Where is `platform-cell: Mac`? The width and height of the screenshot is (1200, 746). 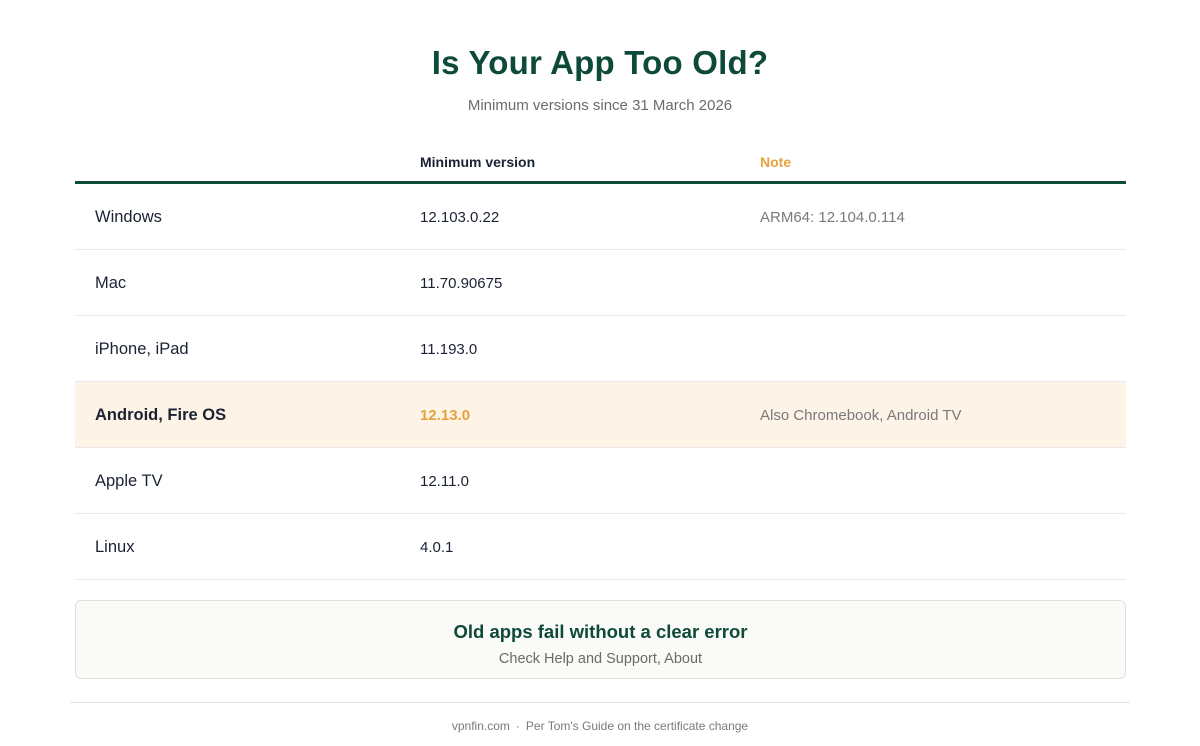 platform-cell: Mac is located at coordinates (111, 282).